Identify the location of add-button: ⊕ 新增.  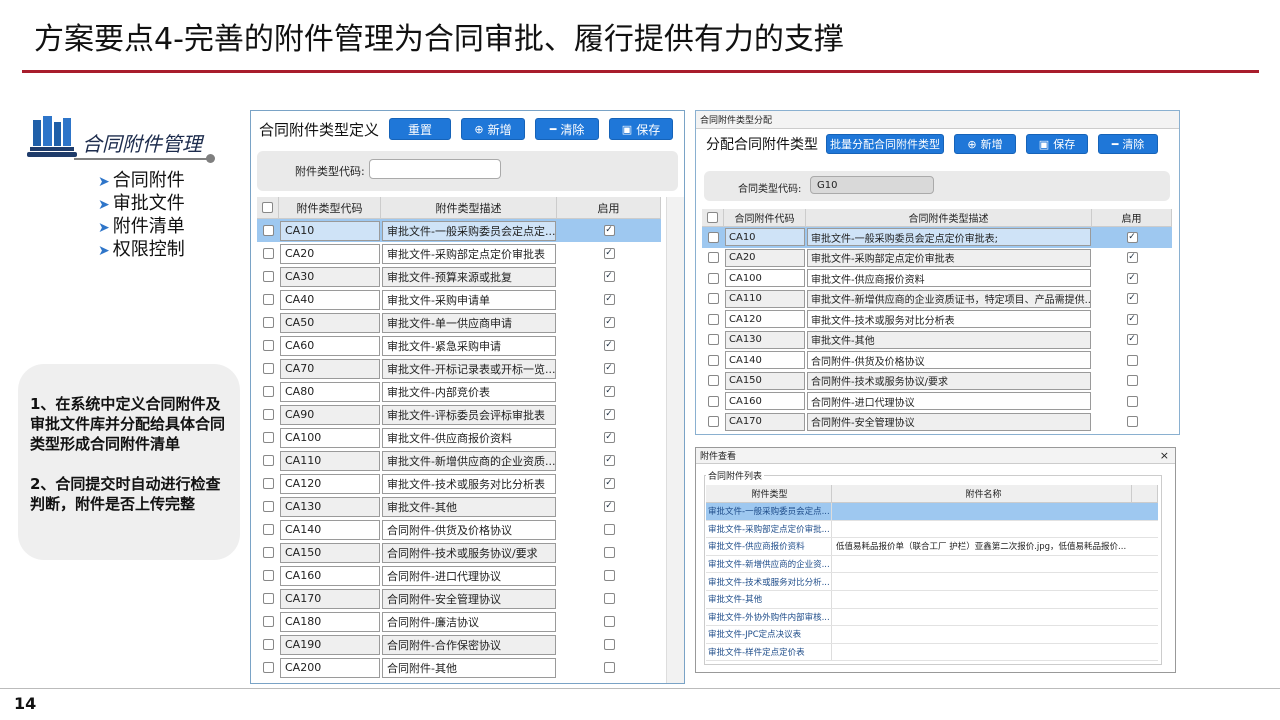
(493, 129).